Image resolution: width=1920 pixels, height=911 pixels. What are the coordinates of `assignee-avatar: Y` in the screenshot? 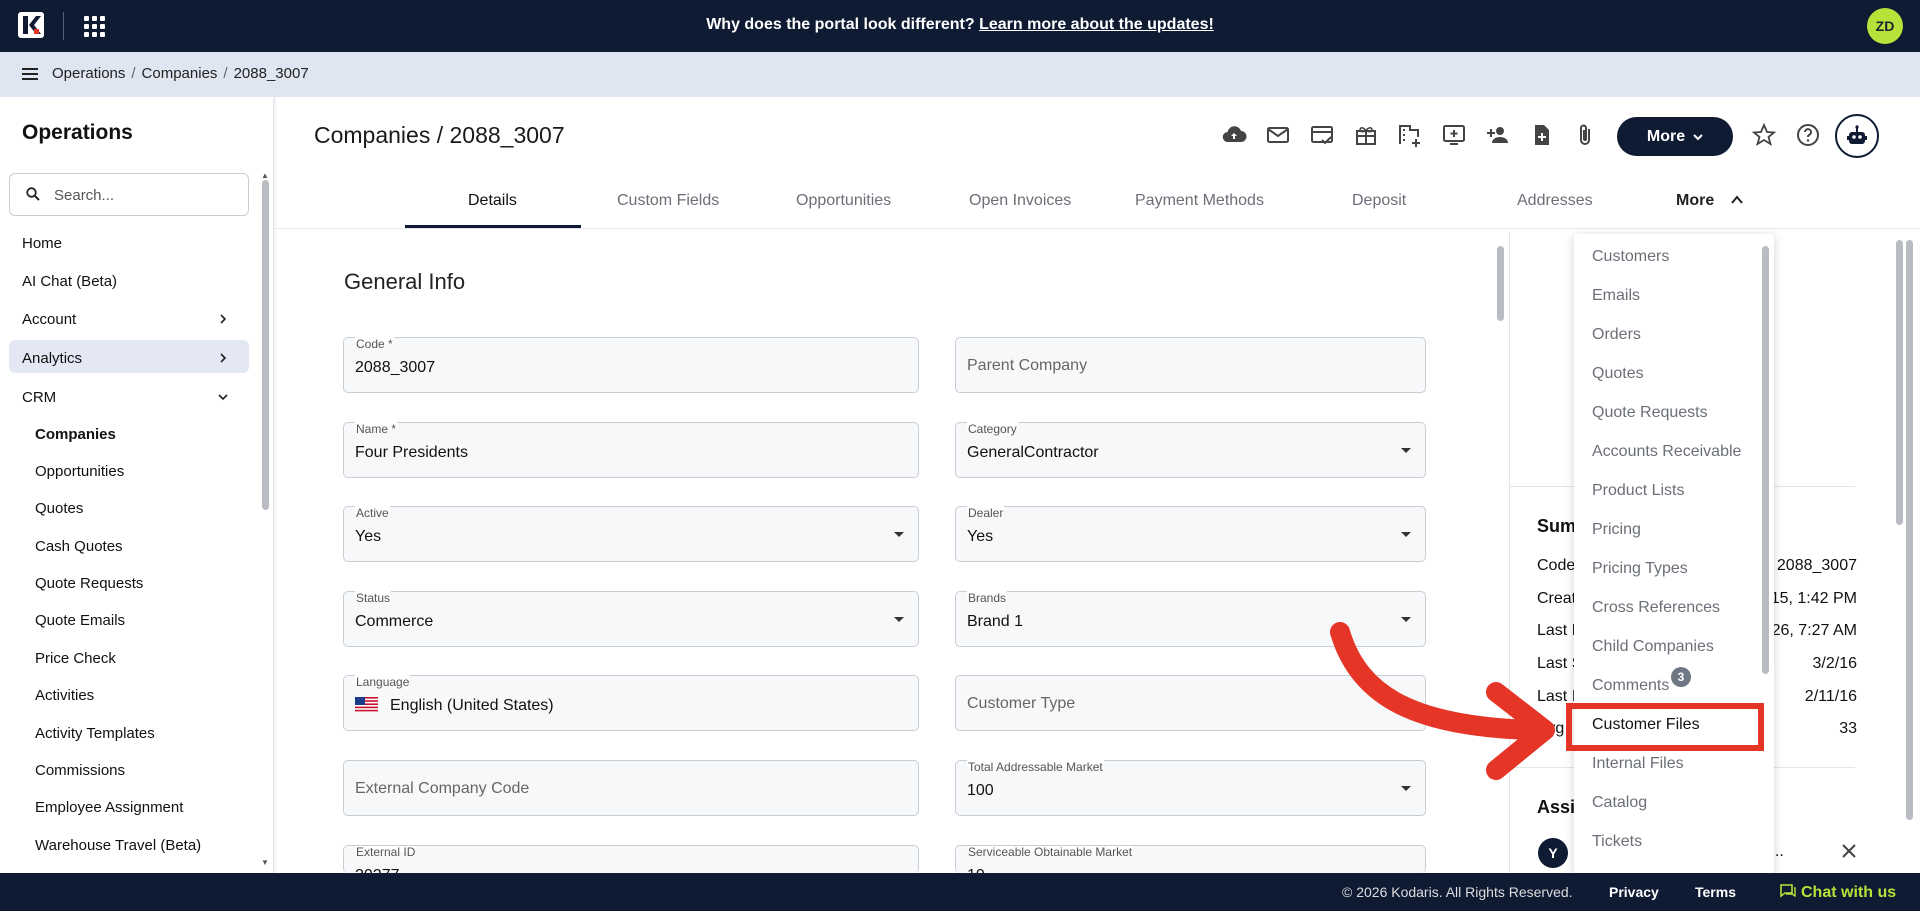 It's located at (1553, 853).